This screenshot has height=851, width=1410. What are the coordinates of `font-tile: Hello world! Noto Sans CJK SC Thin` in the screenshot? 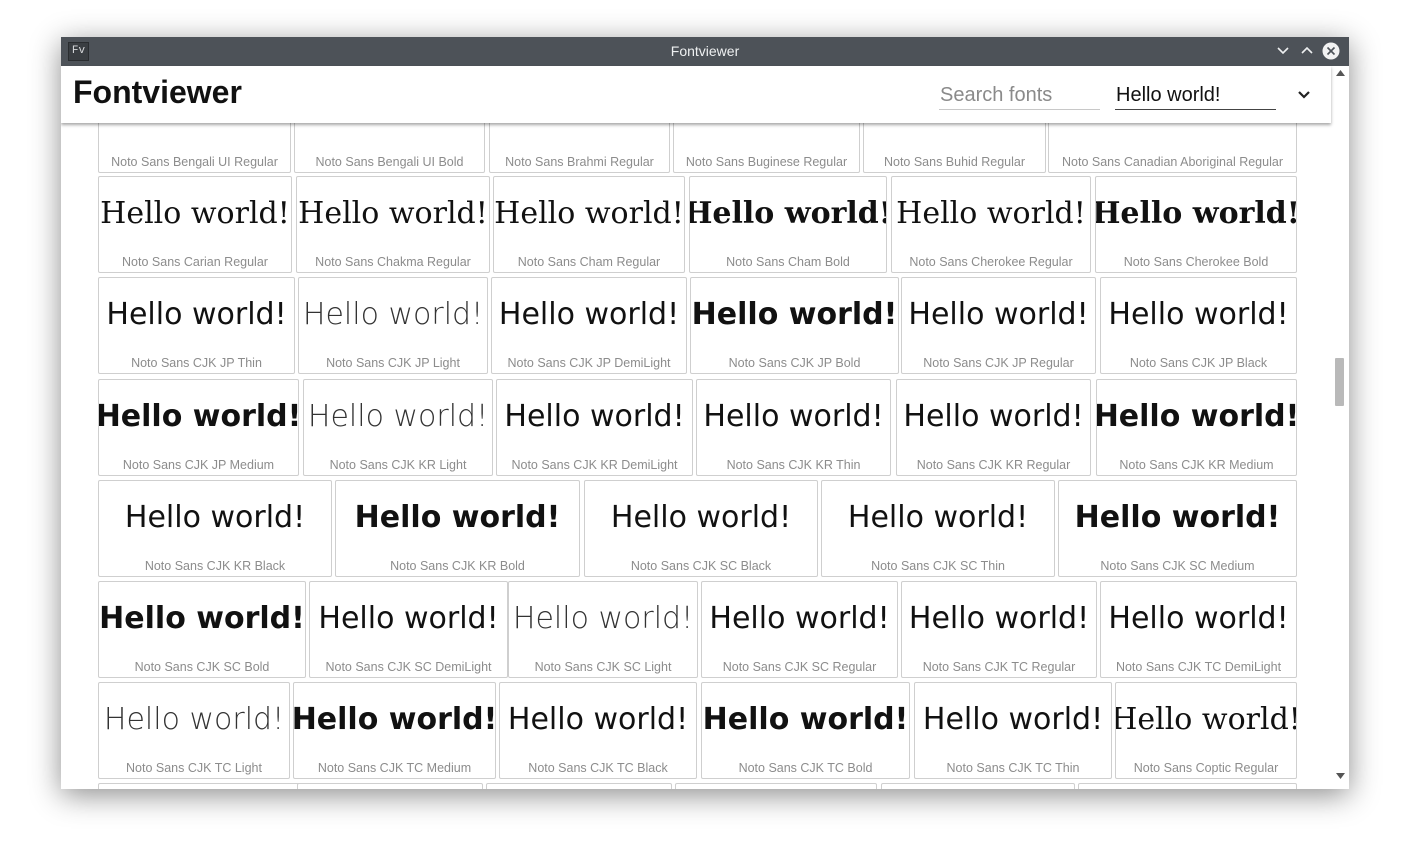 It's located at (938, 528).